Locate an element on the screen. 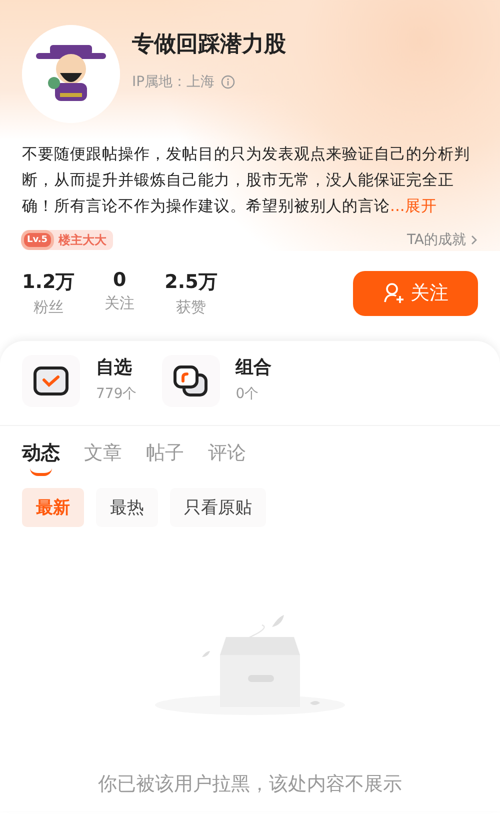 The height and width of the screenshot is (816, 500). stat-value: 0 is located at coordinates (119, 280).